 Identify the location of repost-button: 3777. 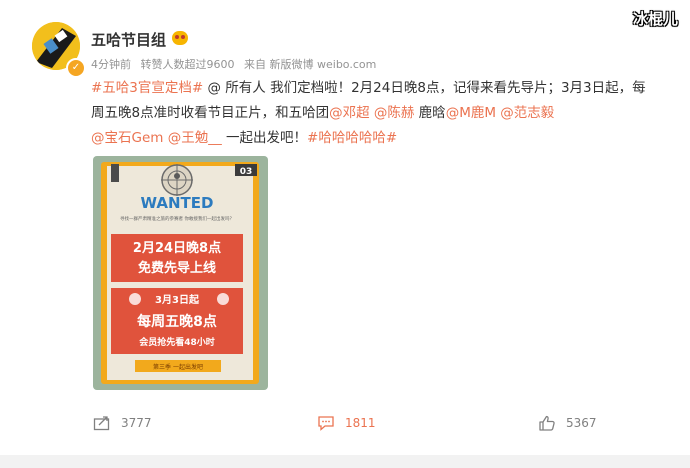
(122, 423).